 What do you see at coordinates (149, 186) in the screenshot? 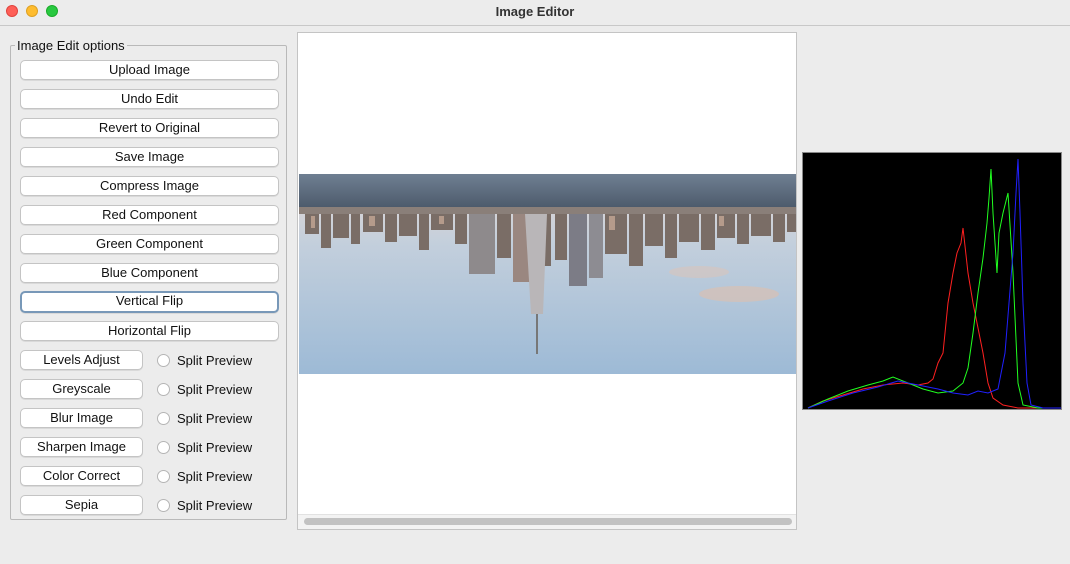
I see `compress-image-button: Compress Image` at bounding box center [149, 186].